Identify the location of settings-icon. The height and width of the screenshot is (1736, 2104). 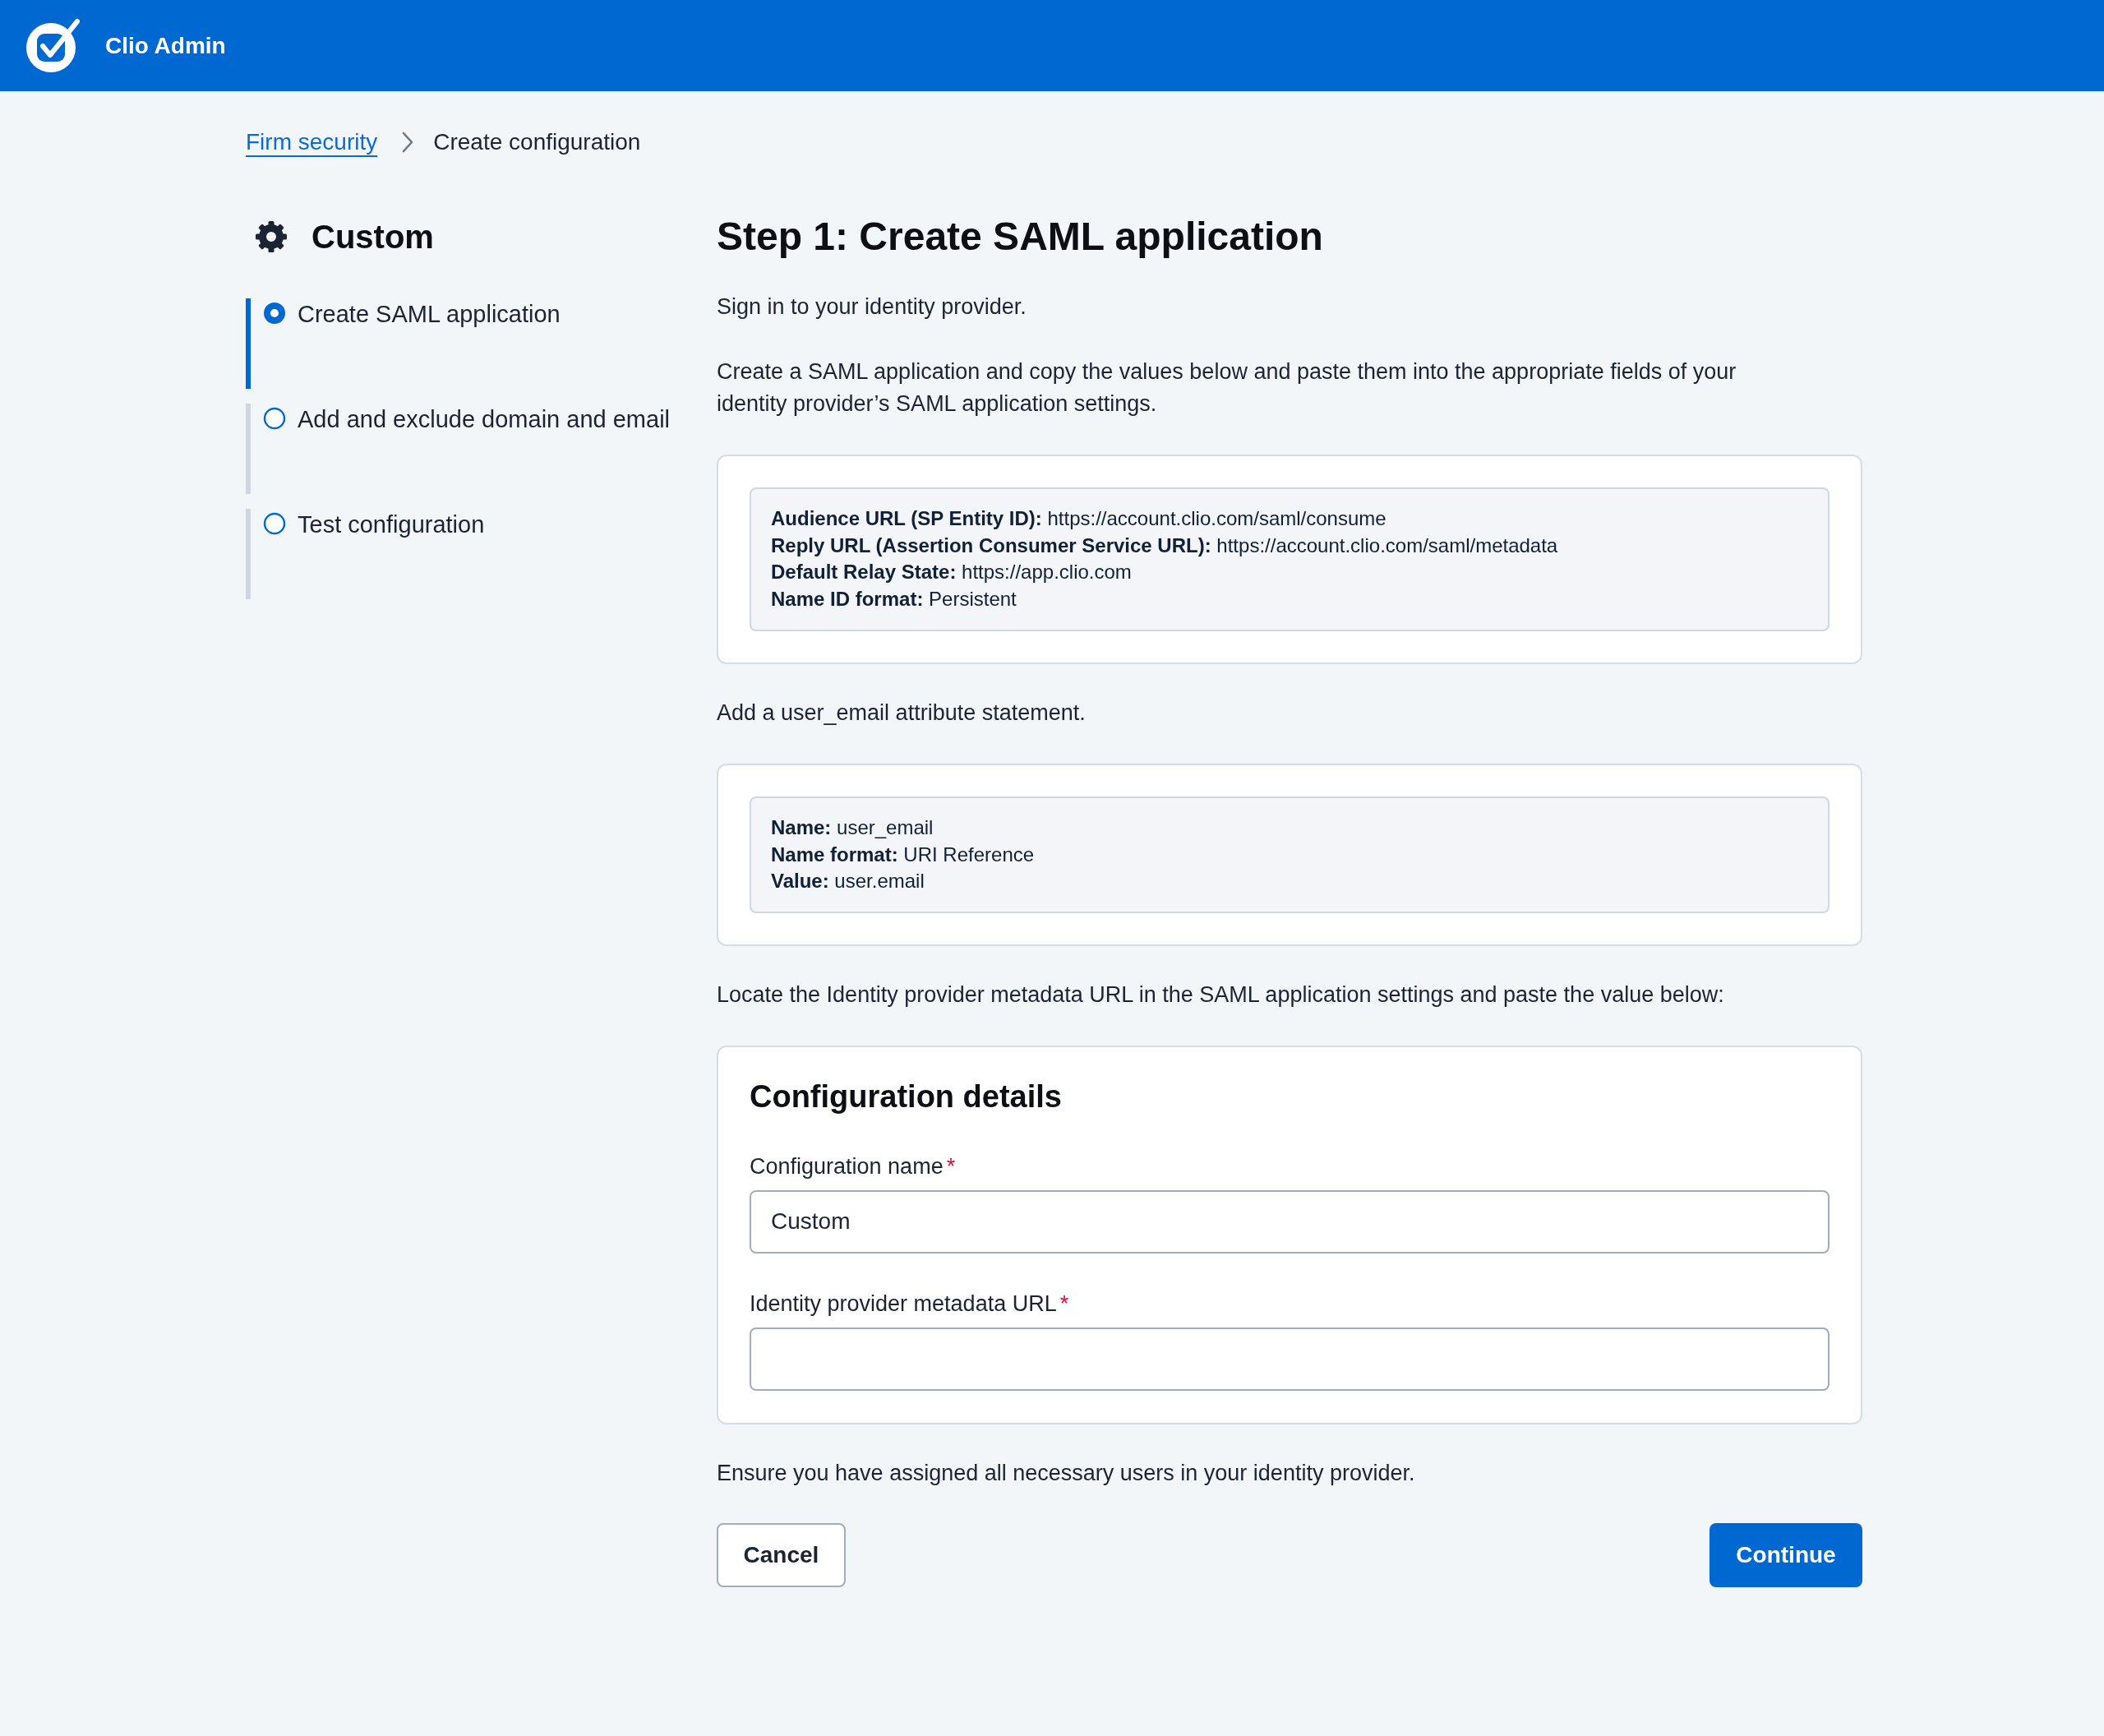
(271, 237).